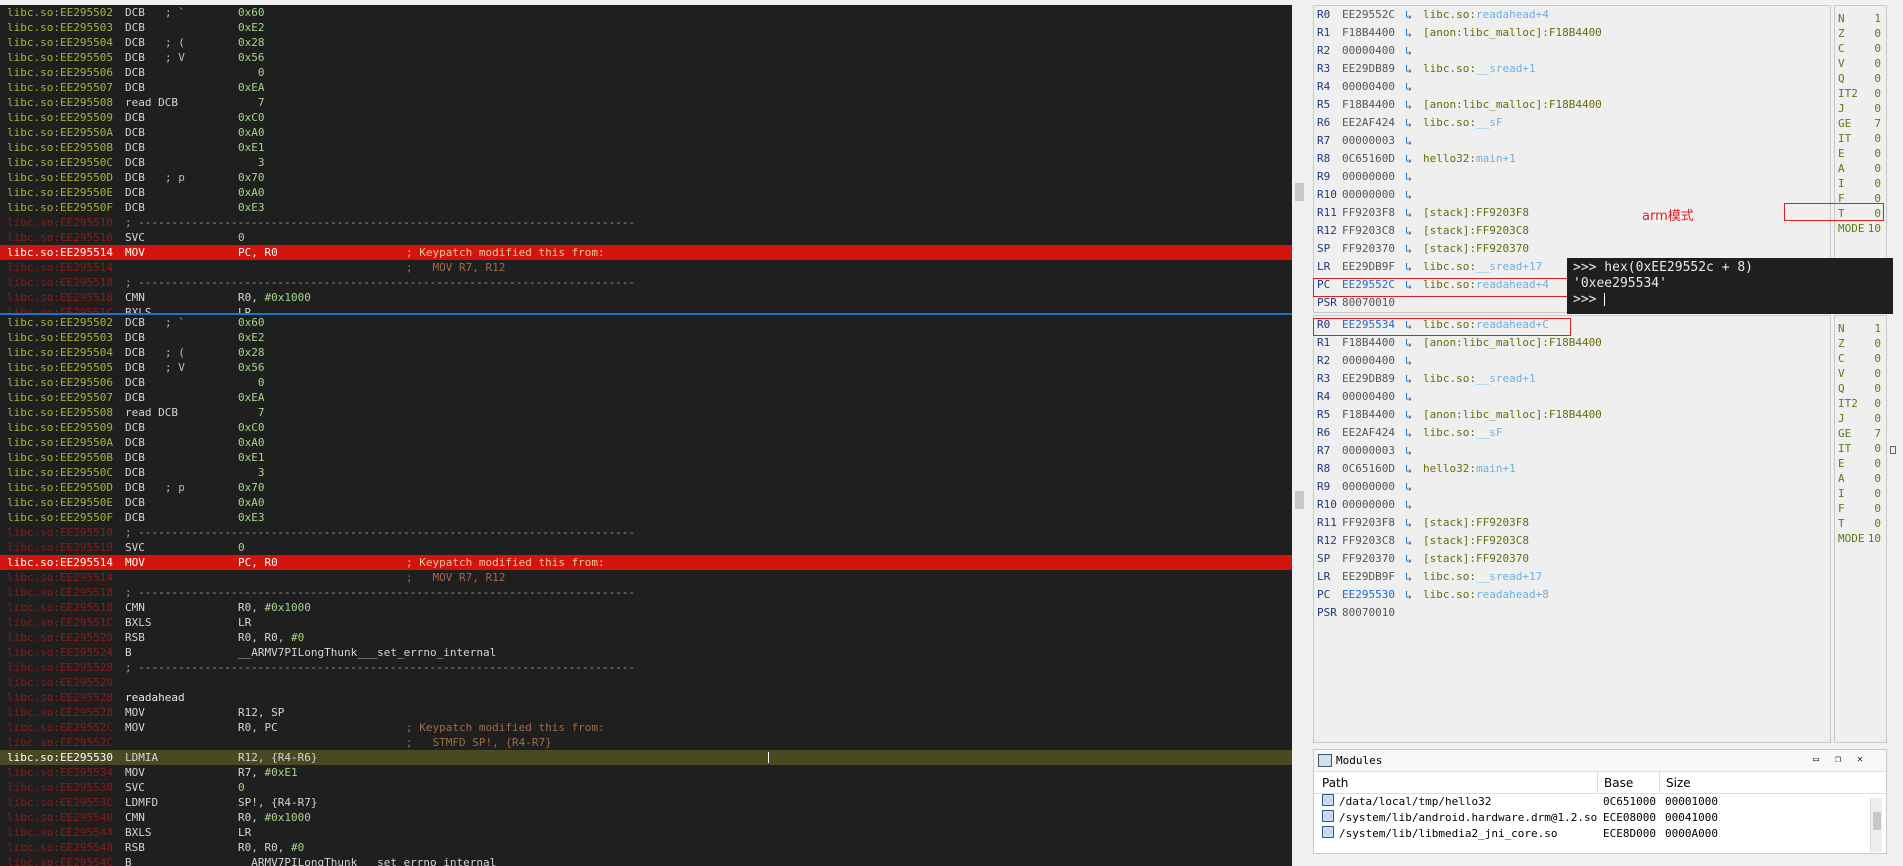 The width and height of the screenshot is (1903, 866). What do you see at coordinates (1368, 415) in the screenshot?
I see `register-value: F18B4400` at bounding box center [1368, 415].